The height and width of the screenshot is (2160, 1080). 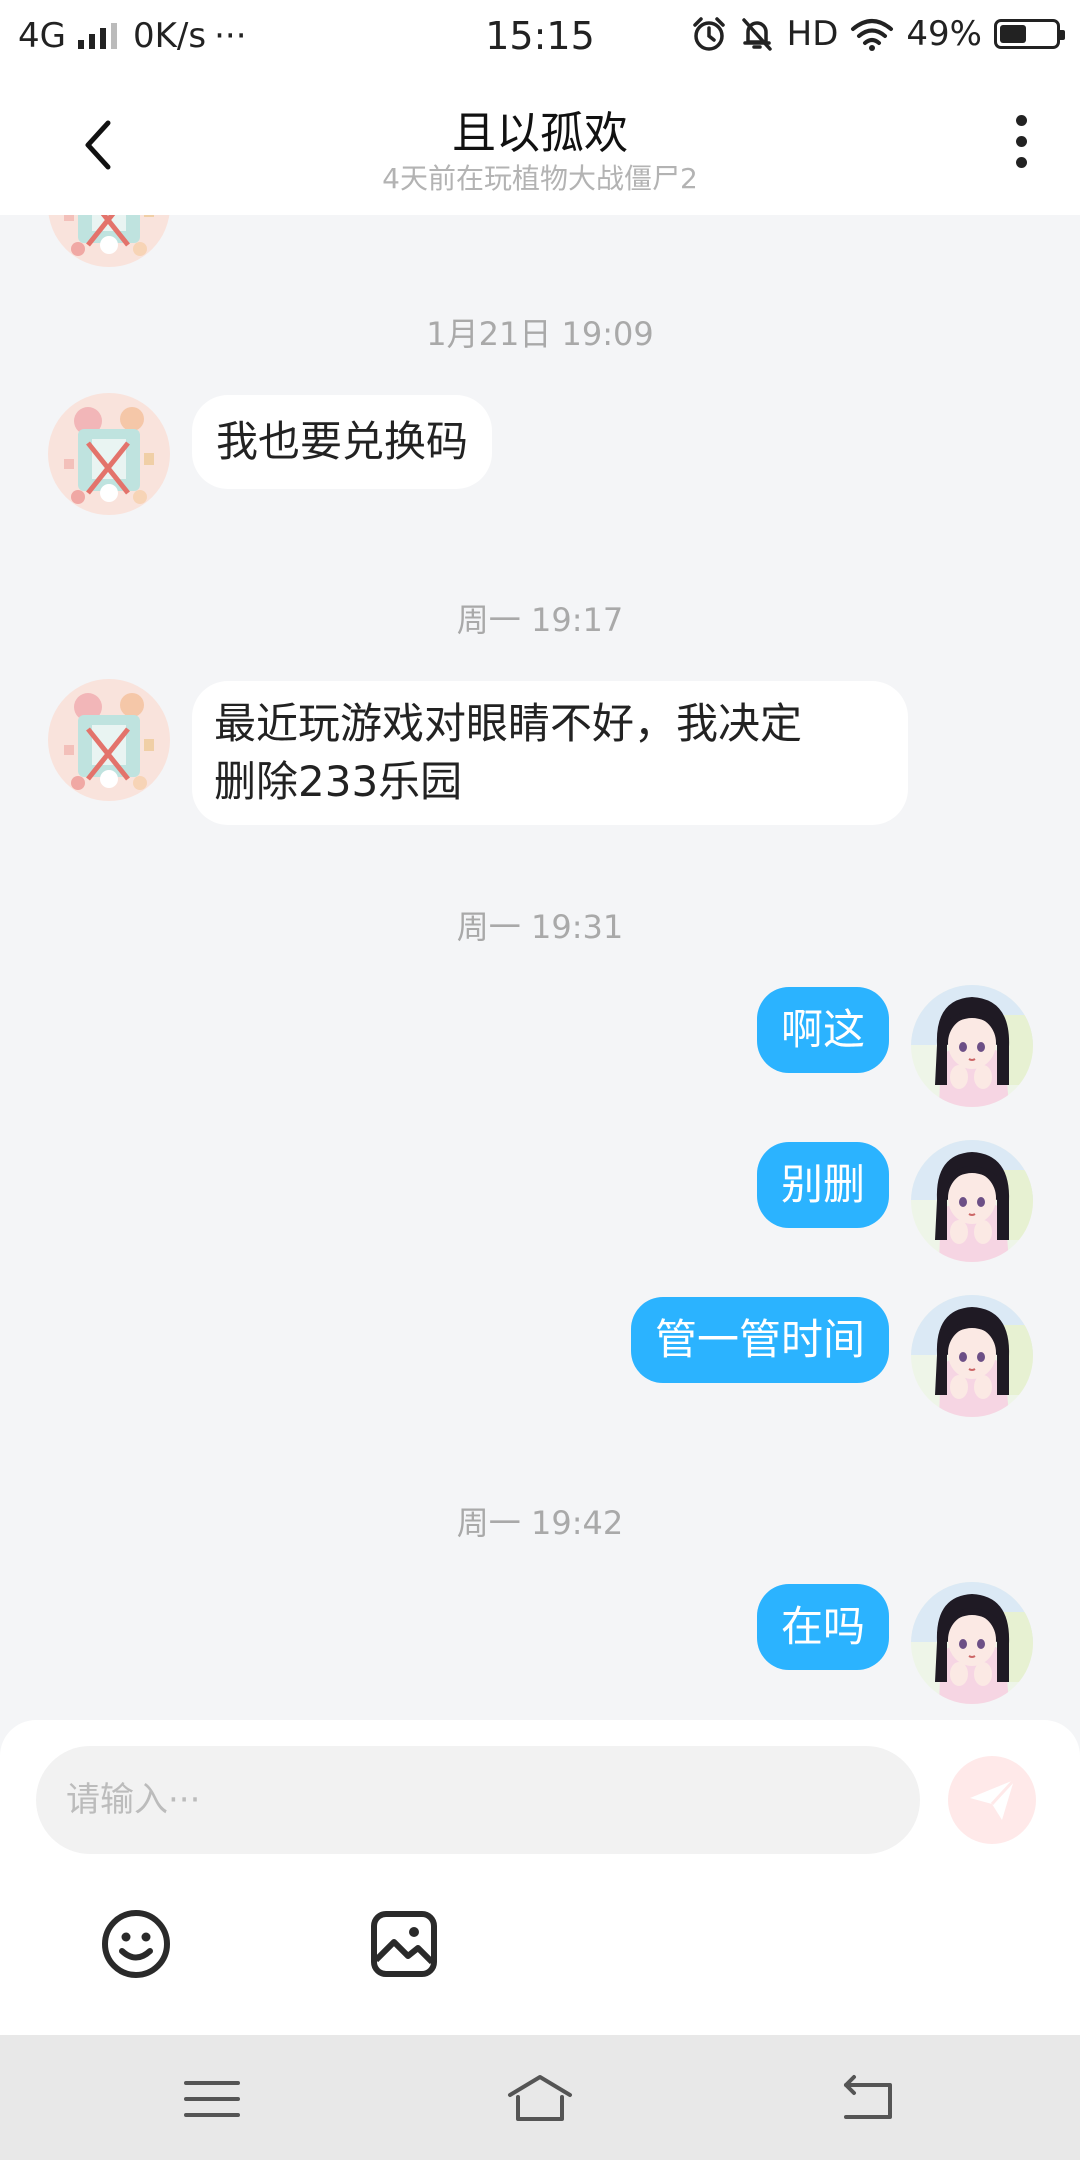 What do you see at coordinates (944, 34) in the screenshot?
I see `battery-percent: 49%` at bounding box center [944, 34].